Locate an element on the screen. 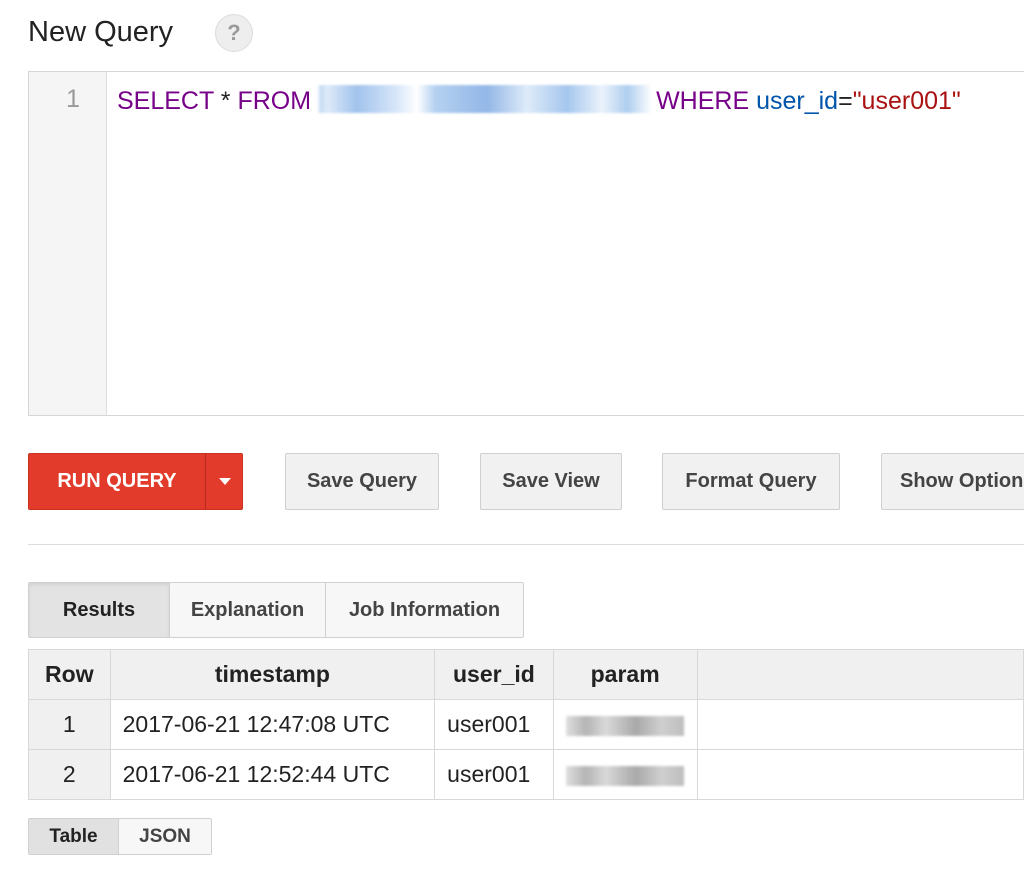 This screenshot has width=1024, height=894. format-query-button: Format Query is located at coordinates (751, 481).